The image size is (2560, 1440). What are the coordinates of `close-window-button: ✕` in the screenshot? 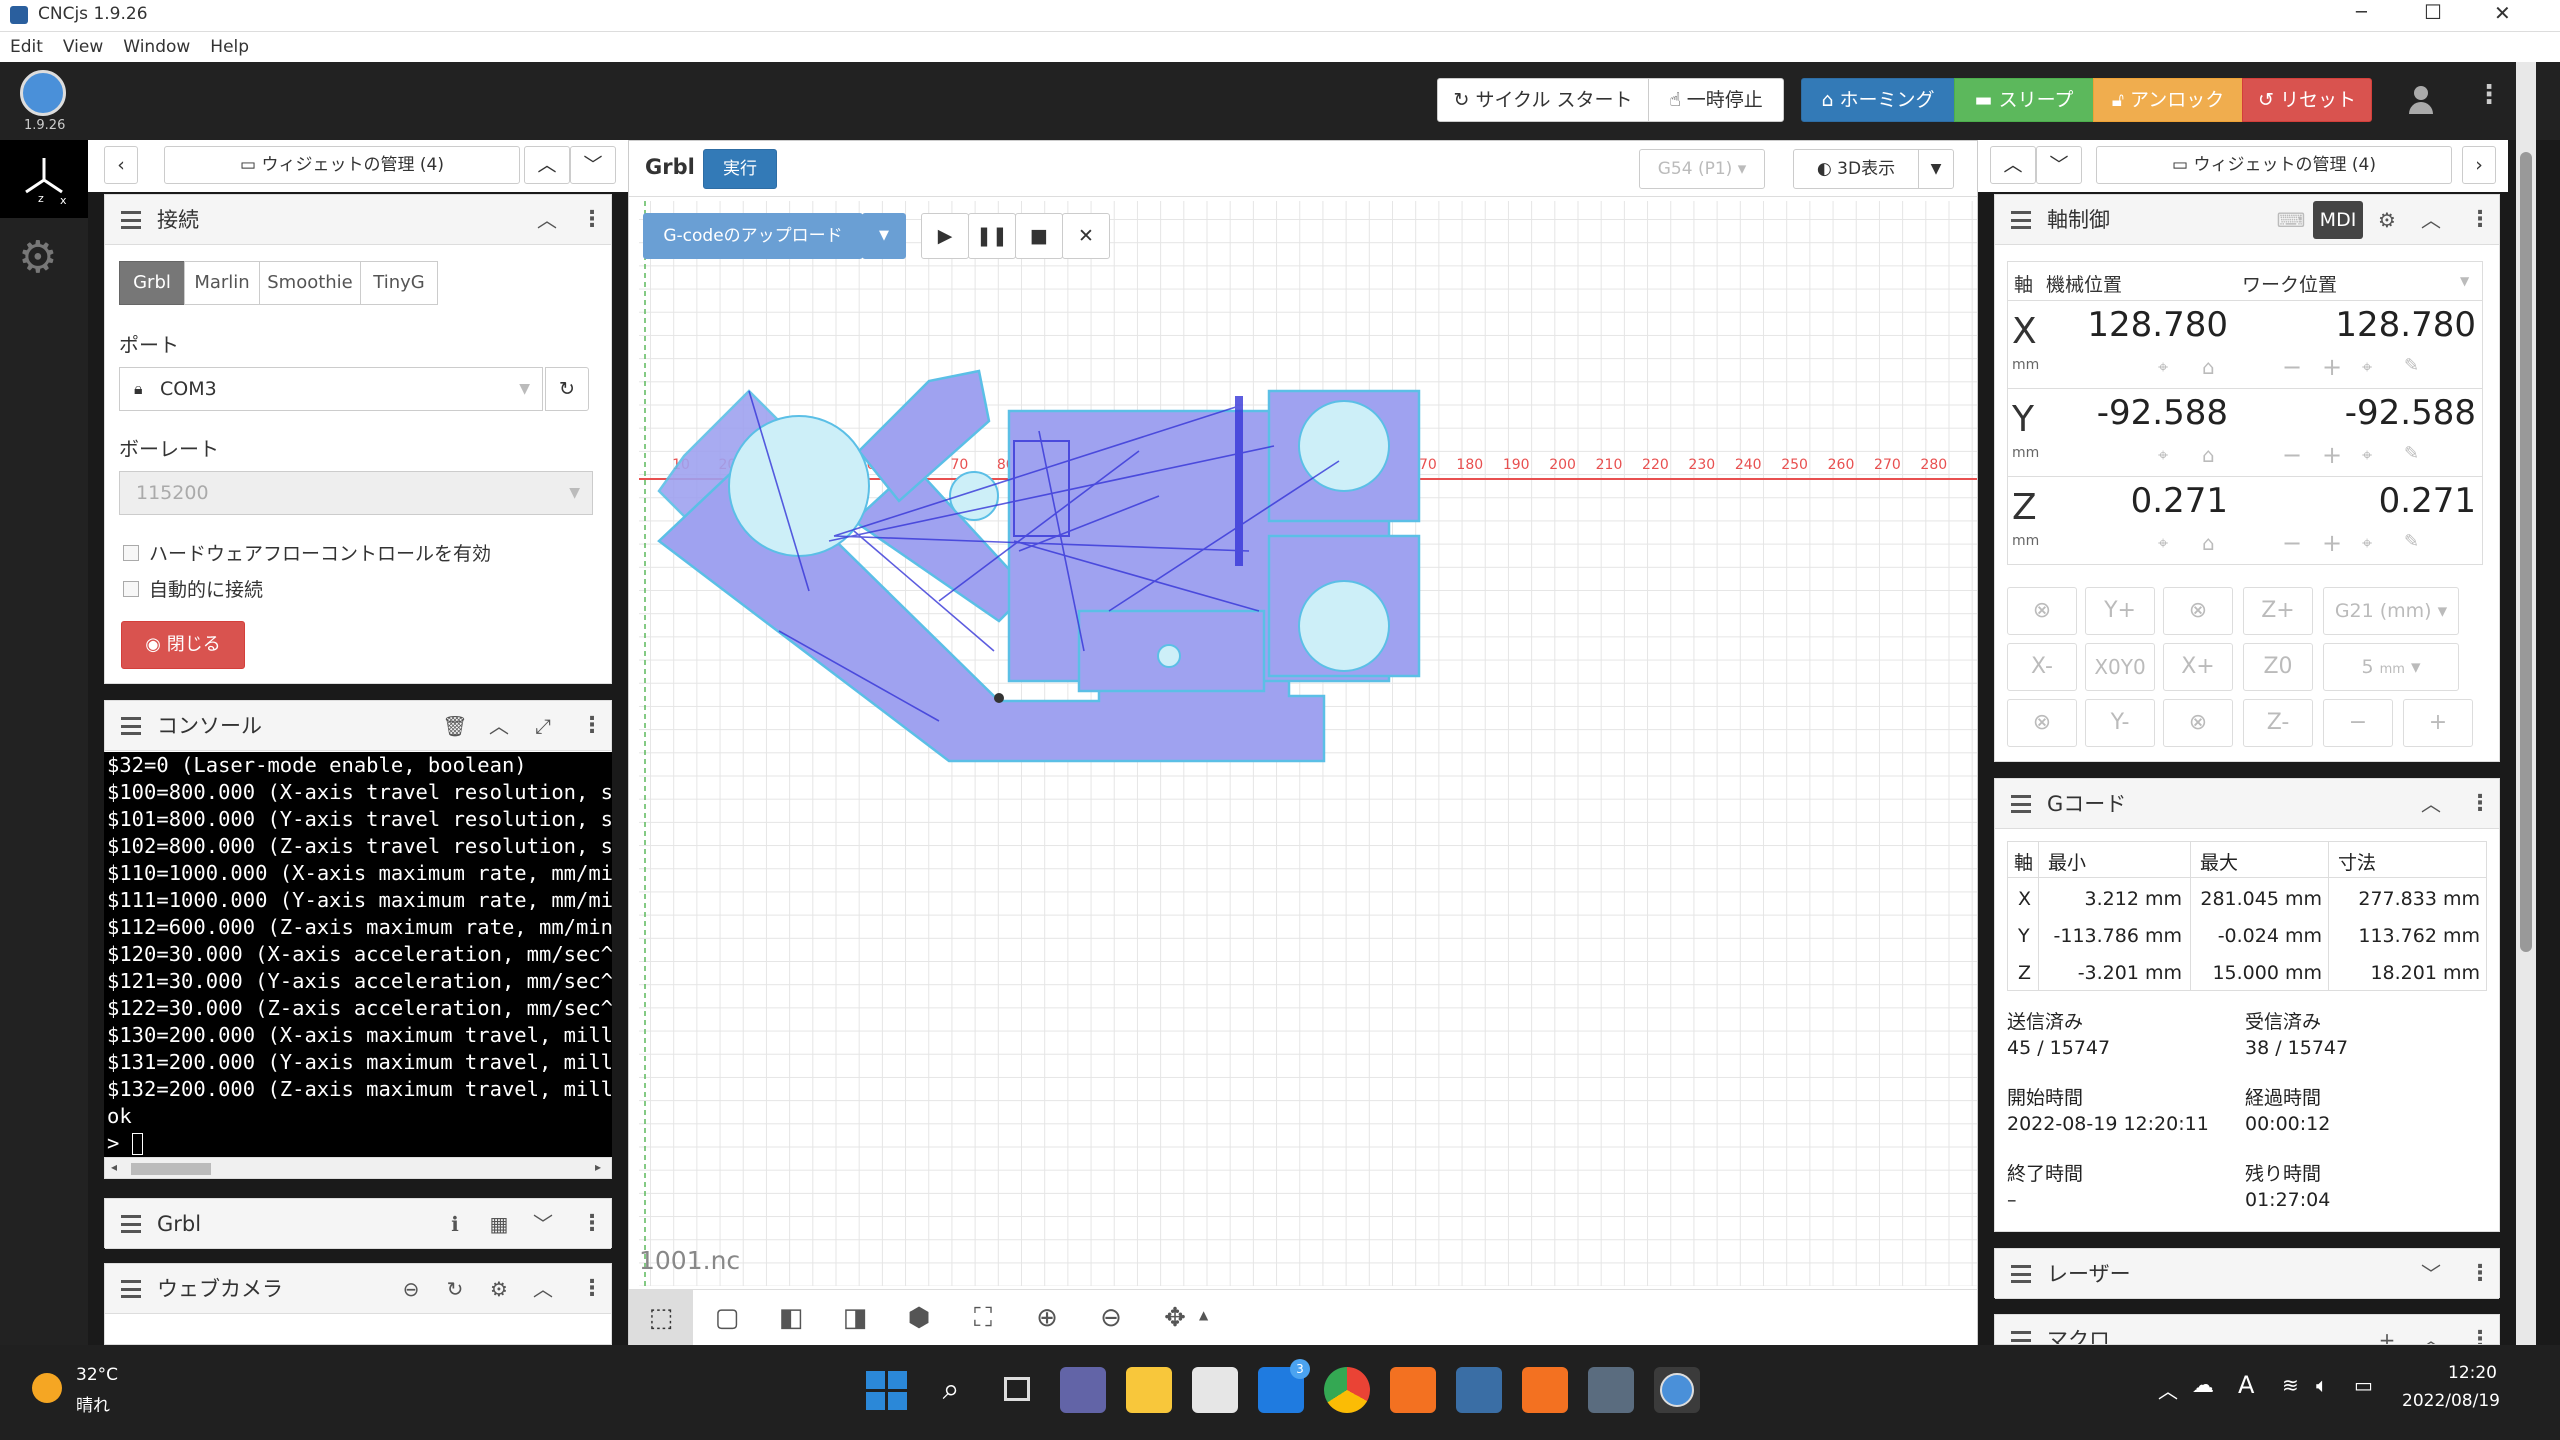 It's located at (2502, 13).